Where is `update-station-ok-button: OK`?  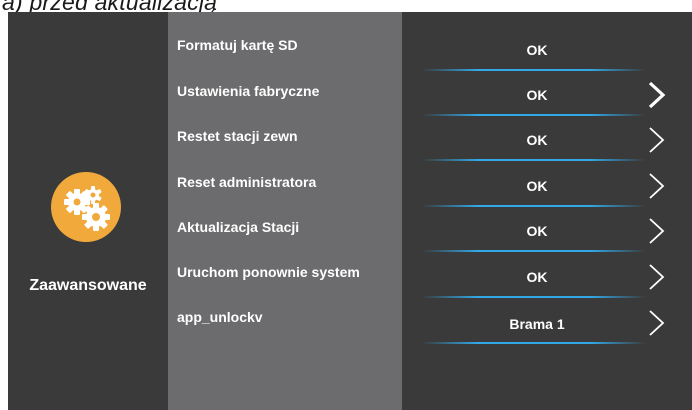 update-station-ok-button: OK is located at coordinates (537, 231).